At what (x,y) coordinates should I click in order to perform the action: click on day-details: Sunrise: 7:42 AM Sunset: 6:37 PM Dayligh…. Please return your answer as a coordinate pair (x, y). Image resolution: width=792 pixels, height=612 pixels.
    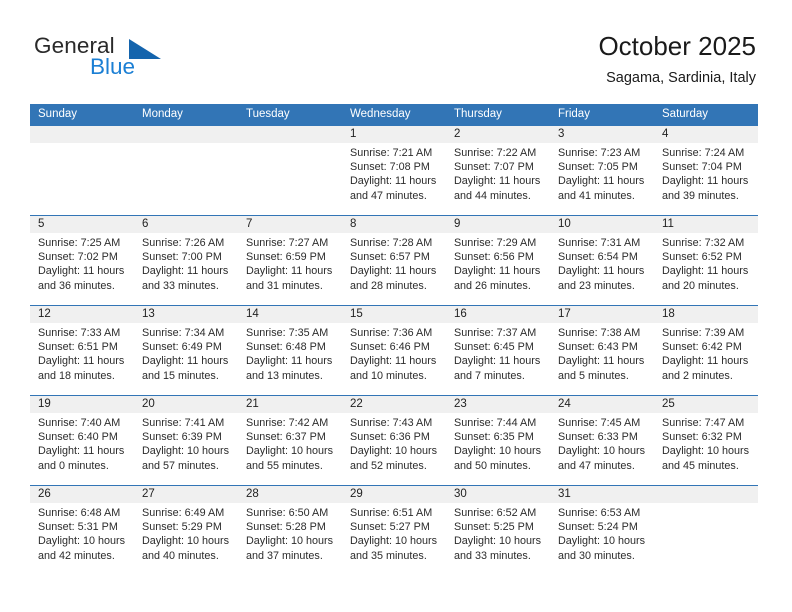
    Looking at the image, I should click on (290, 443).